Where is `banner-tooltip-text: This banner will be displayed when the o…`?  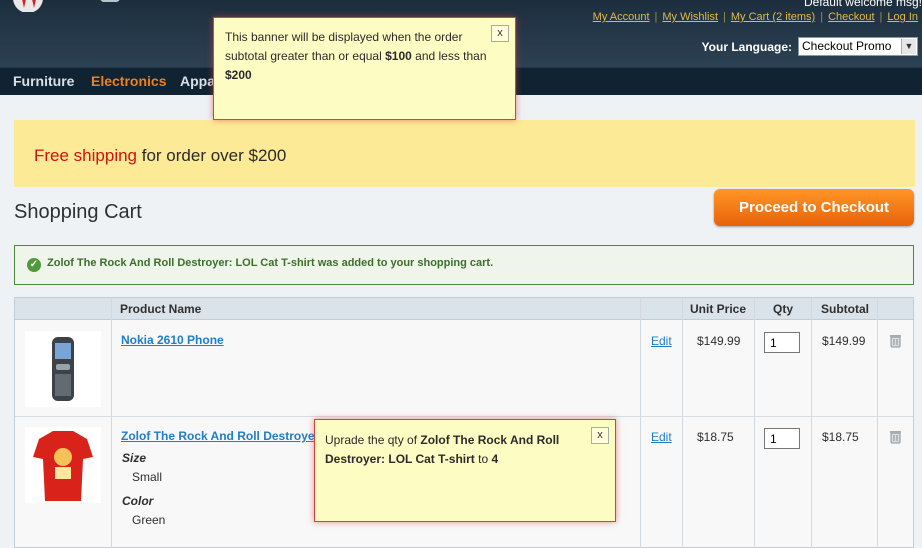 banner-tooltip-text: This banner will be displayed when the o… is located at coordinates (356, 56).